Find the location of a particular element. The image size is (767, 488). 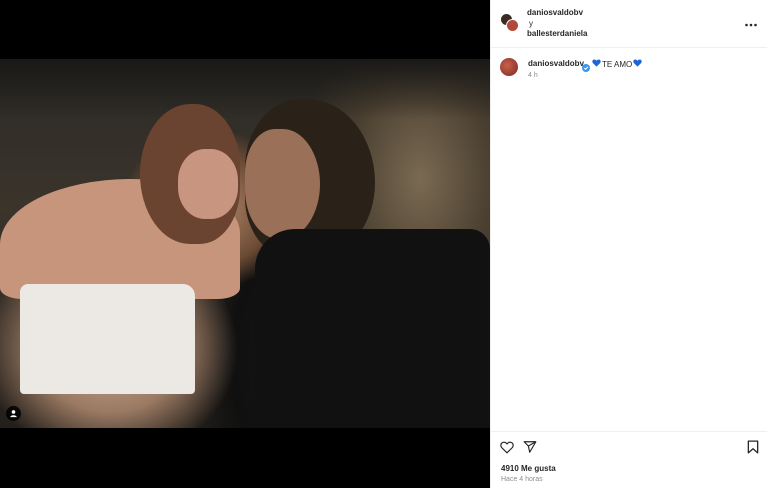

caption-time: 4 h is located at coordinates (533, 75).